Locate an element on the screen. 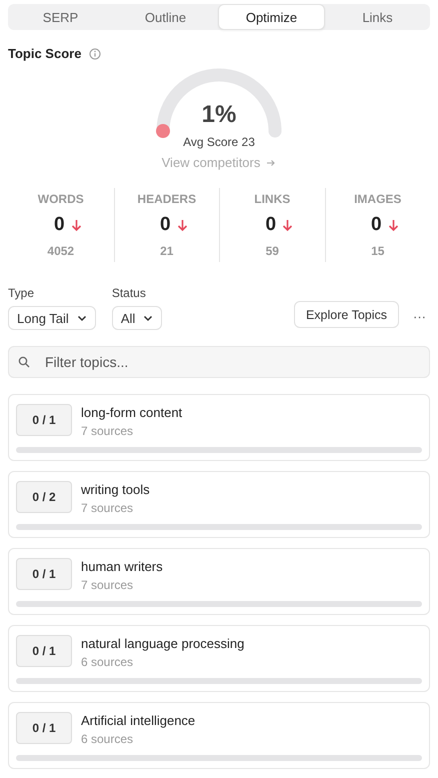 The width and height of the screenshot is (438, 778). search-icon is located at coordinates (24, 362).